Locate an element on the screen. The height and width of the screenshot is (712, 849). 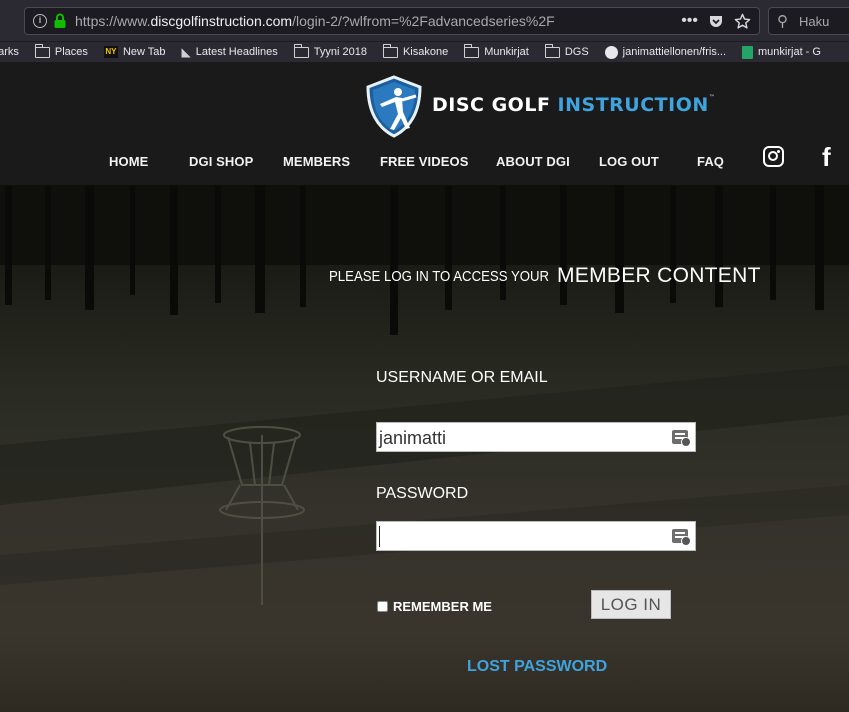
login-button: LOG IN is located at coordinates (631, 604).